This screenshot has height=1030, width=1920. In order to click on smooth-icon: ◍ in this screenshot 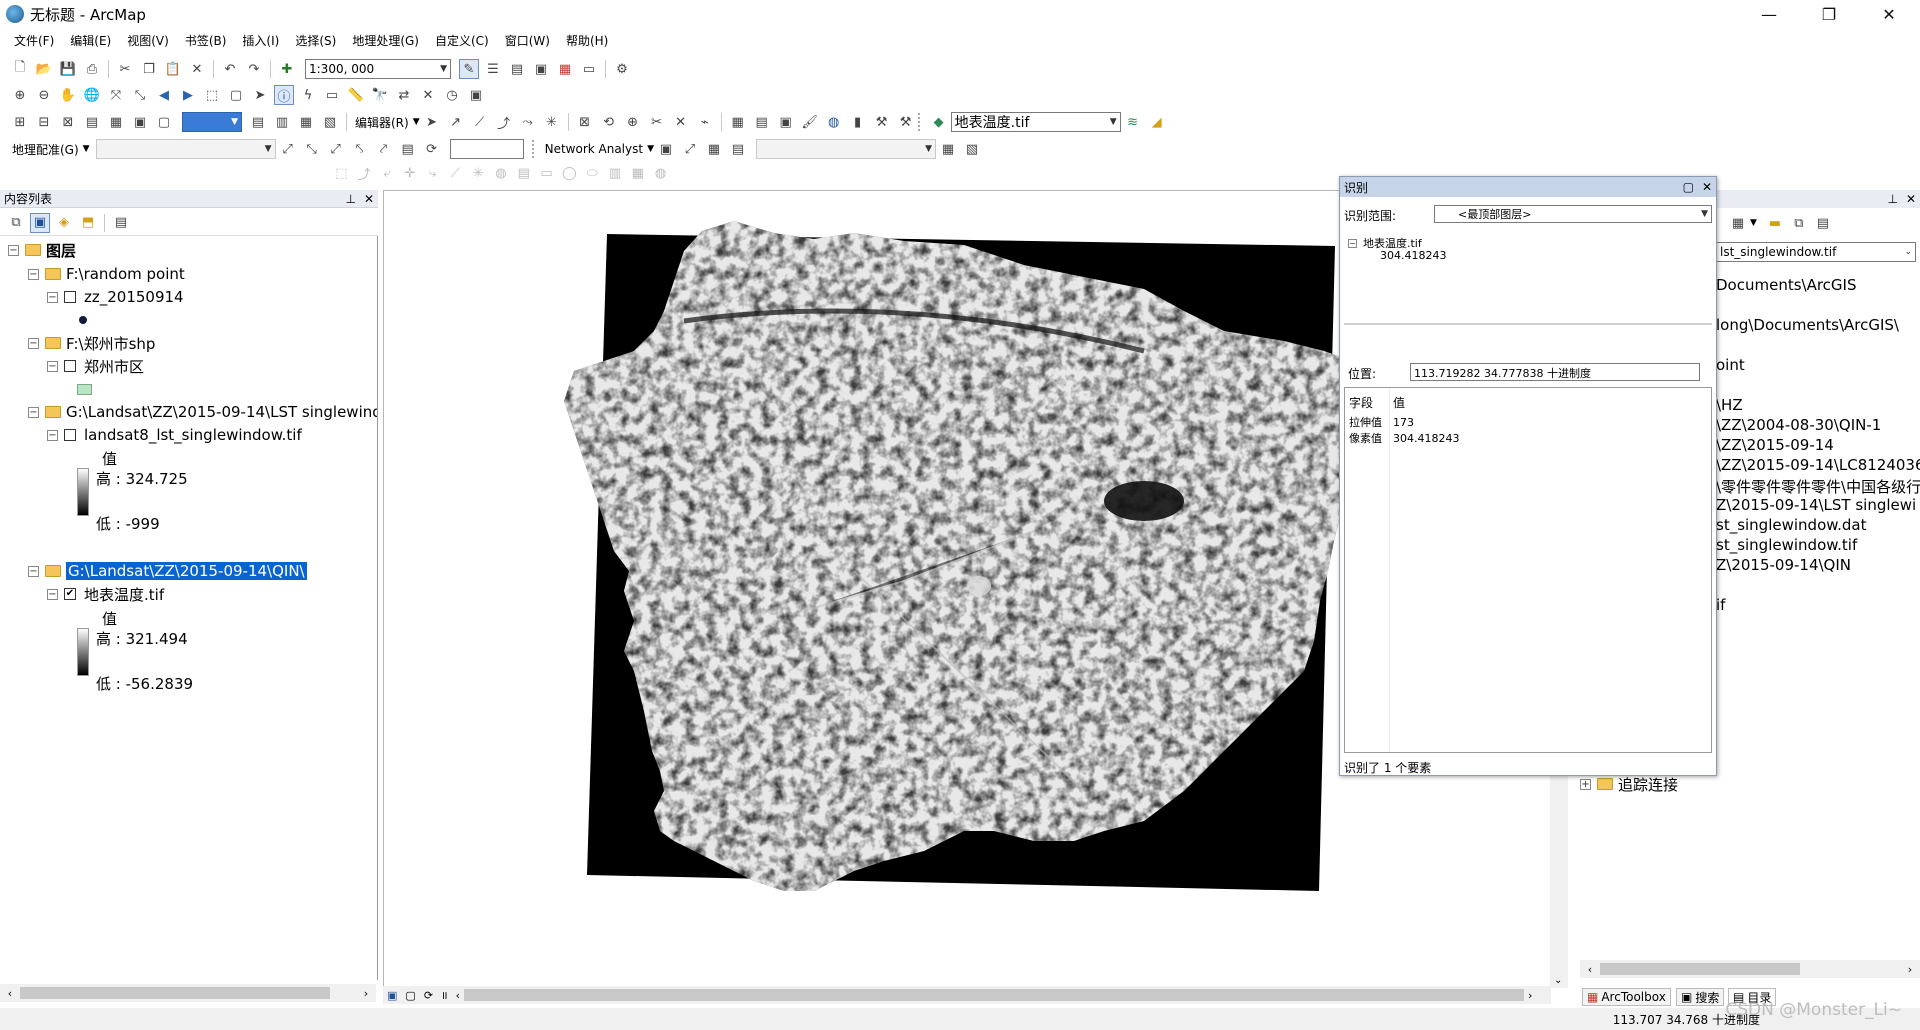, I will do `click(501, 173)`.